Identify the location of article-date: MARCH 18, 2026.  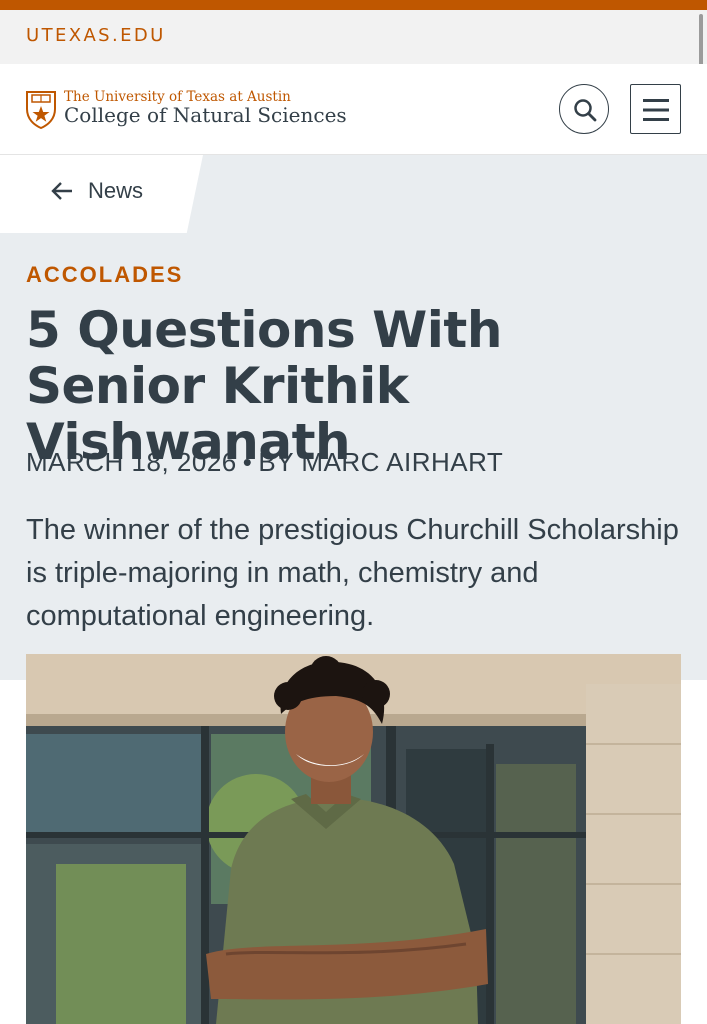
(131, 462).